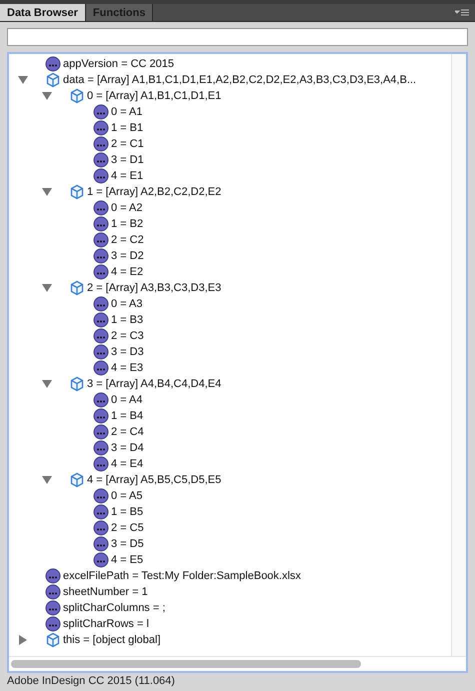  I want to click on tree-item-label: 0 = A2, so click(127, 208).